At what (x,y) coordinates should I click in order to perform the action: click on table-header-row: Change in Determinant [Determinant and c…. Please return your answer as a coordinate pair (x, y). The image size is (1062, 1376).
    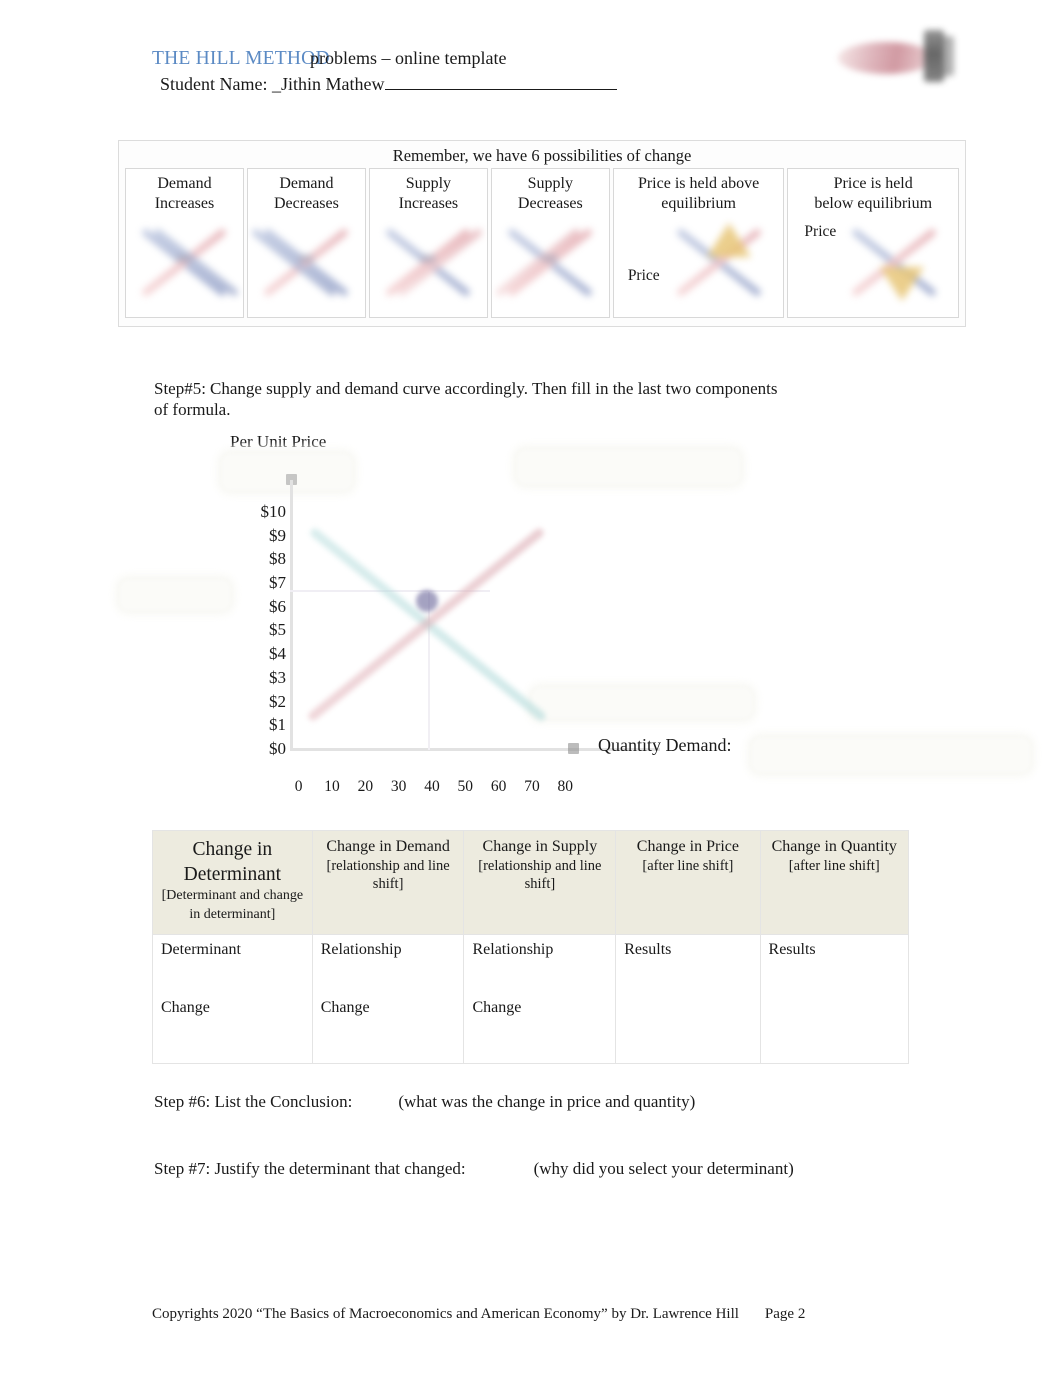
    Looking at the image, I should click on (531, 882).